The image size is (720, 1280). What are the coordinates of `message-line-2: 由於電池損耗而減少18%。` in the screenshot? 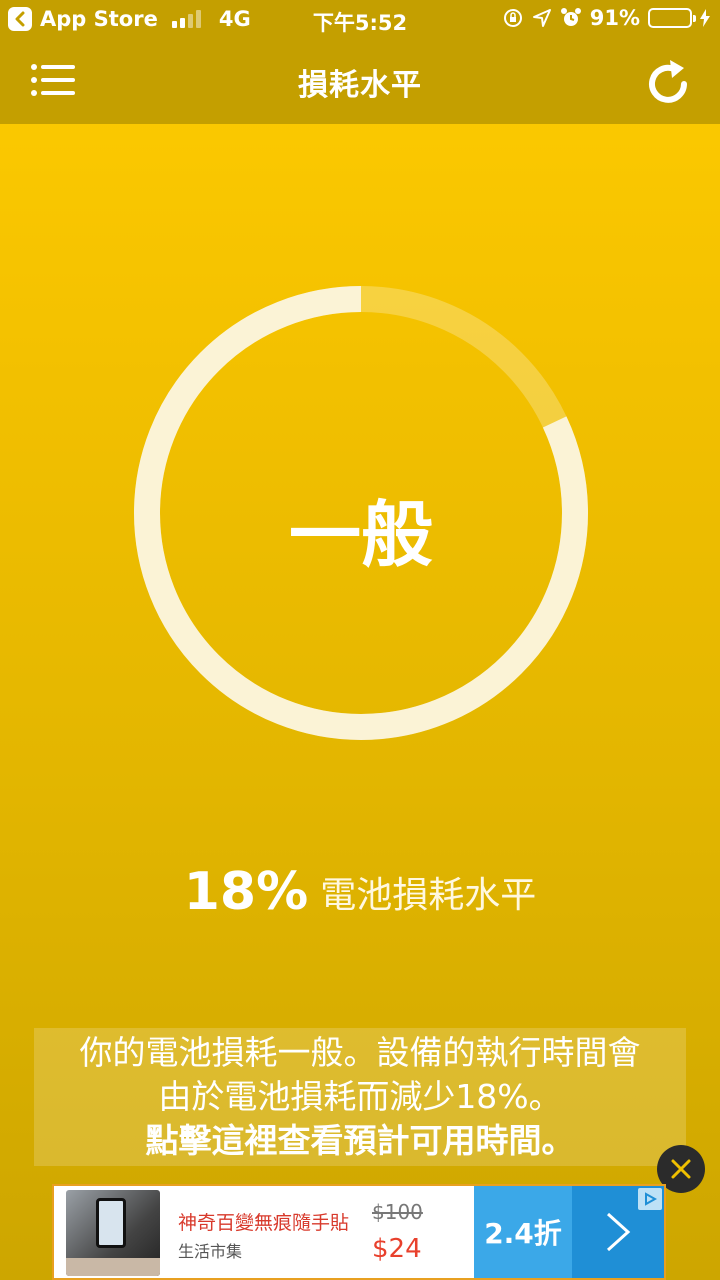 It's located at (360, 1096).